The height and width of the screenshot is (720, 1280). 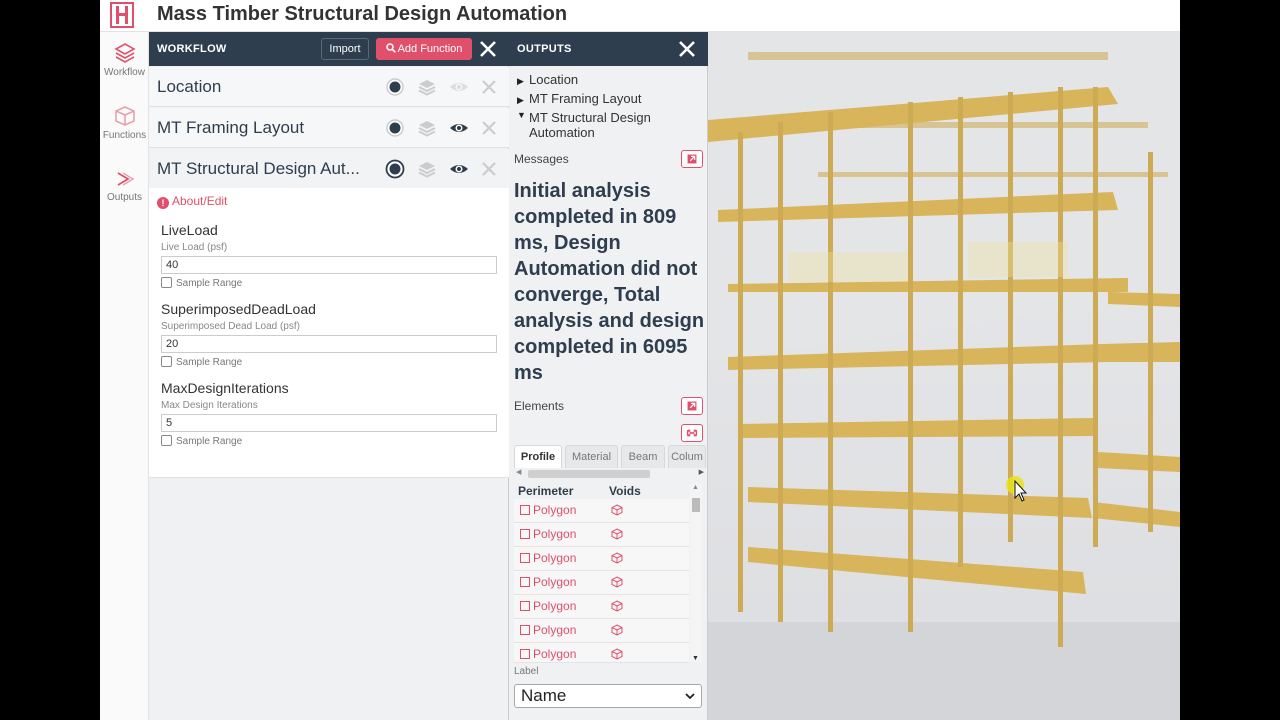 What do you see at coordinates (544, 49) in the screenshot?
I see `outputs-title: OUTPUTS` at bounding box center [544, 49].